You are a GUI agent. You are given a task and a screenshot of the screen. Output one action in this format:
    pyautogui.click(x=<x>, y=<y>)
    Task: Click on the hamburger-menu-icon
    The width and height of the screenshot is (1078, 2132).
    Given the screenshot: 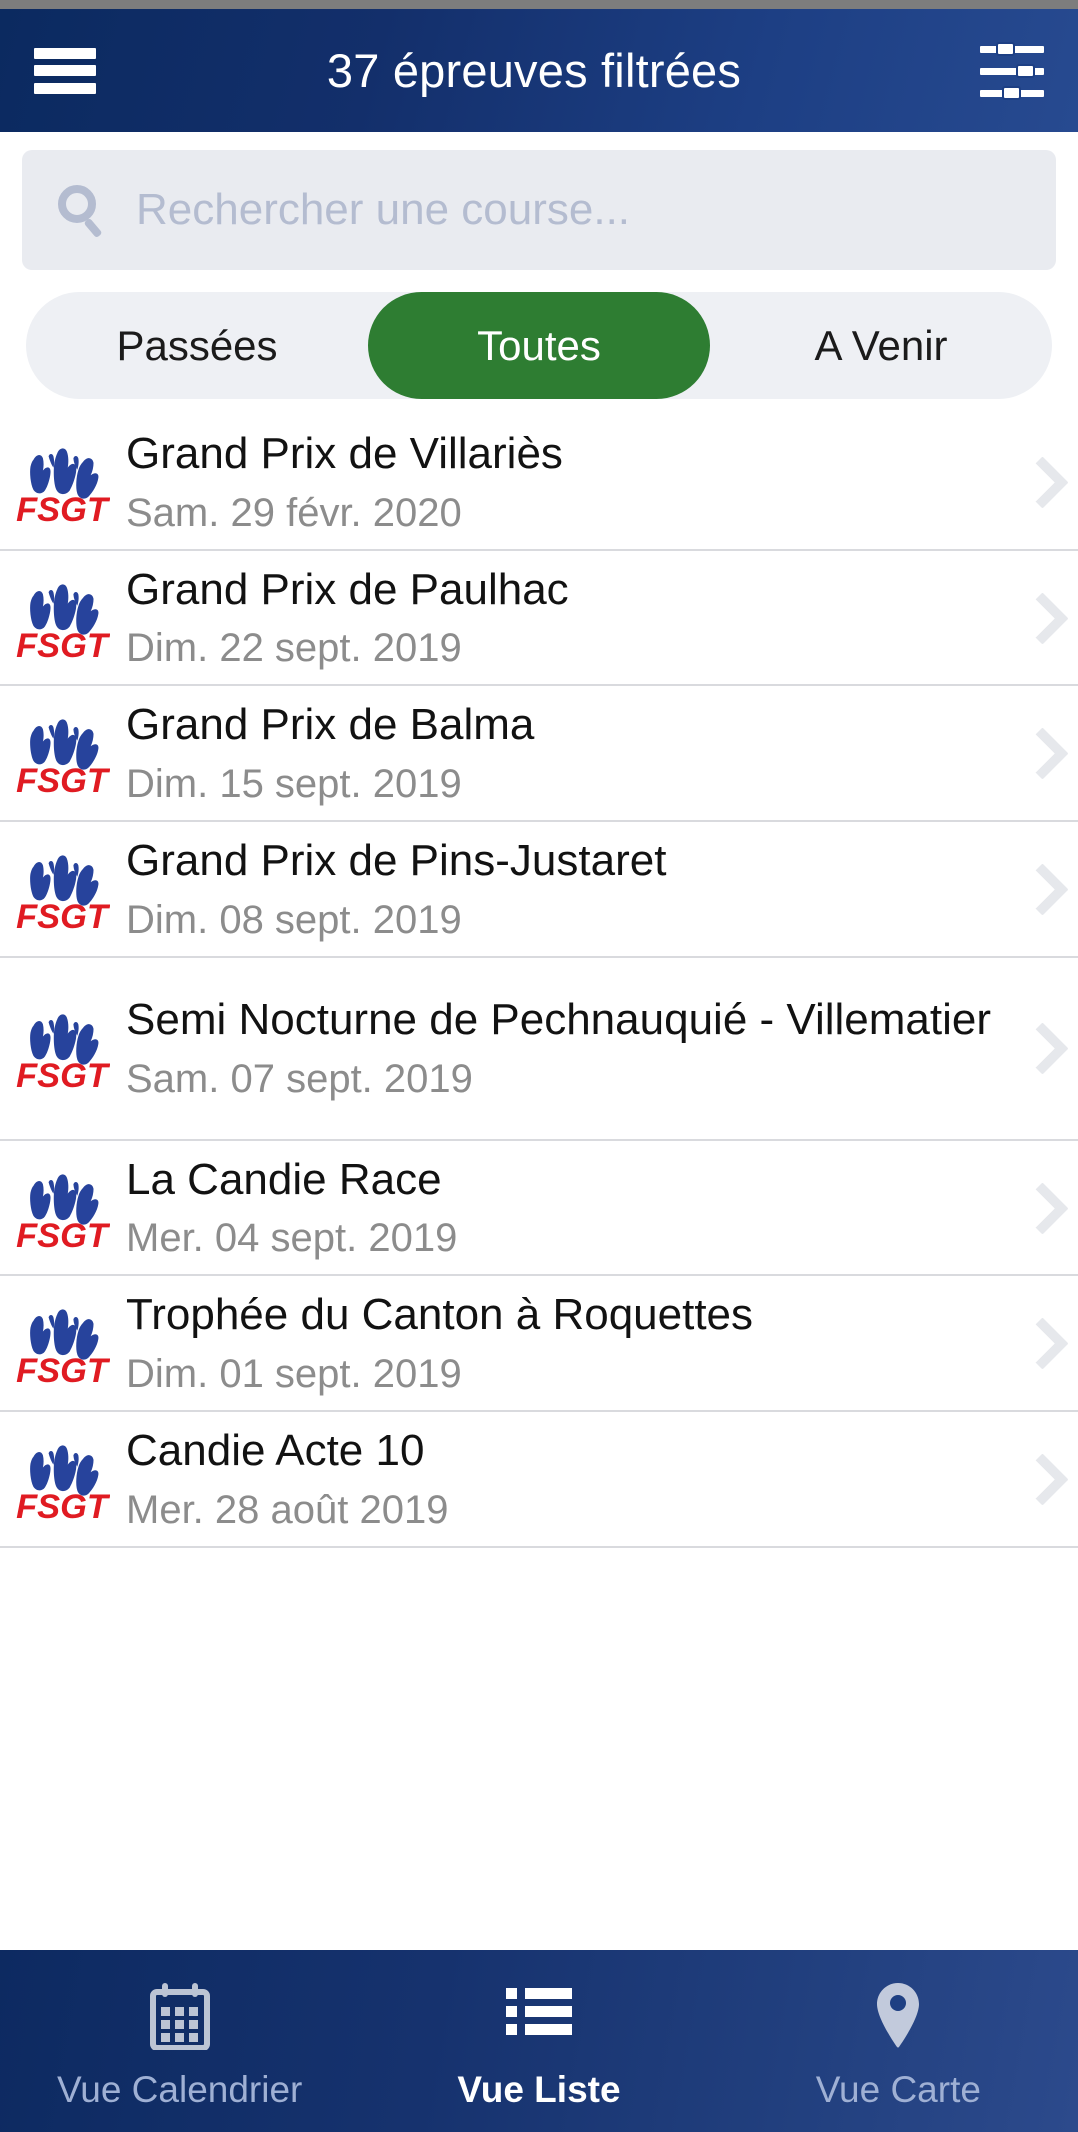 What is the action you would take?
    pyautogui.click(x=65, y=70)
    